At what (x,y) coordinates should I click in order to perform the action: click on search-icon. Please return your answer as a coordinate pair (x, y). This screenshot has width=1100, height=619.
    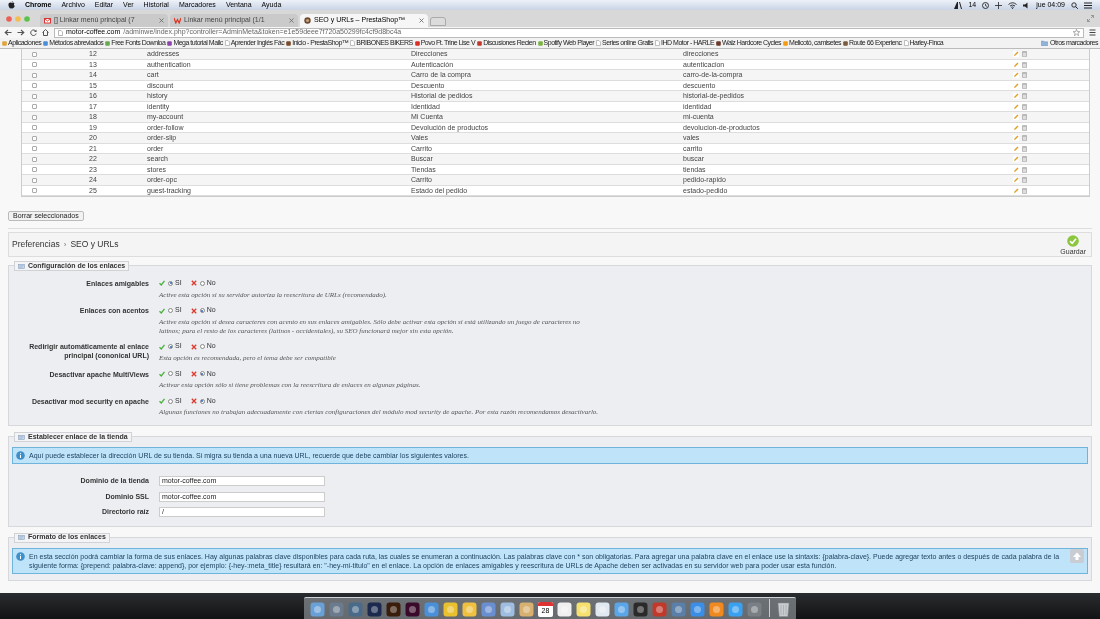
    Looking at the image, I should click on (1074, 5).